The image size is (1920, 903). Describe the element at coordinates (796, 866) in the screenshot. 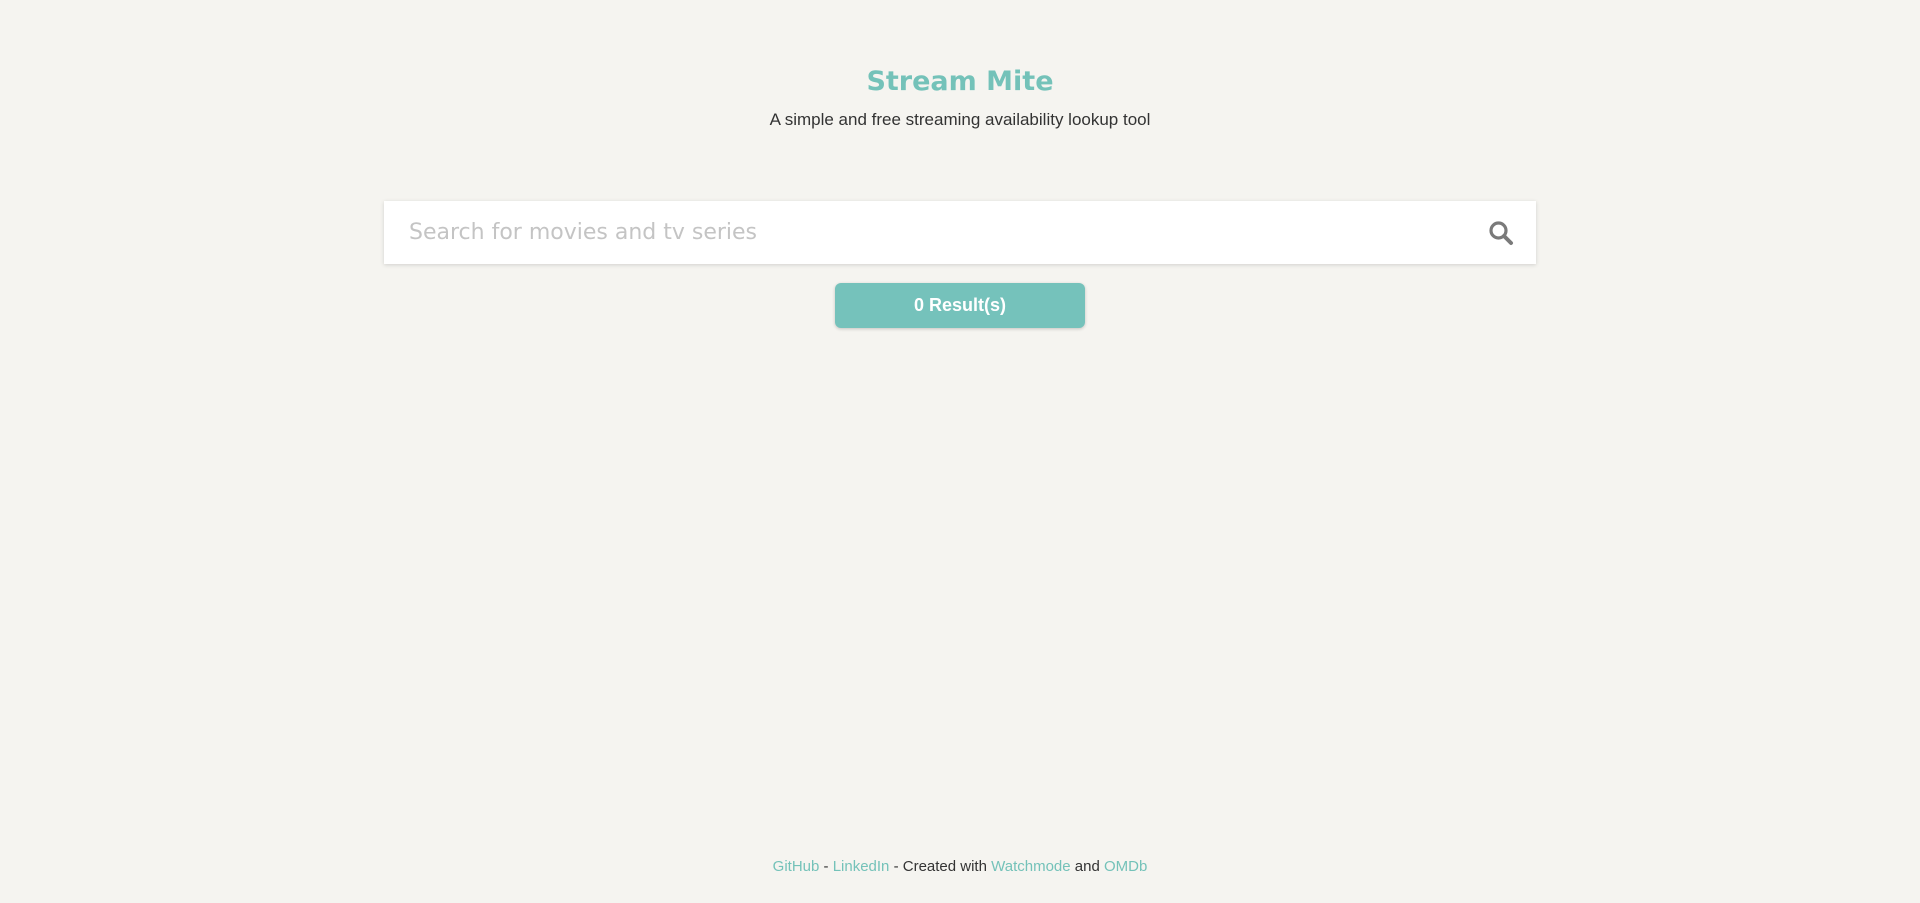

I see `github-link: GitHub` at that location.